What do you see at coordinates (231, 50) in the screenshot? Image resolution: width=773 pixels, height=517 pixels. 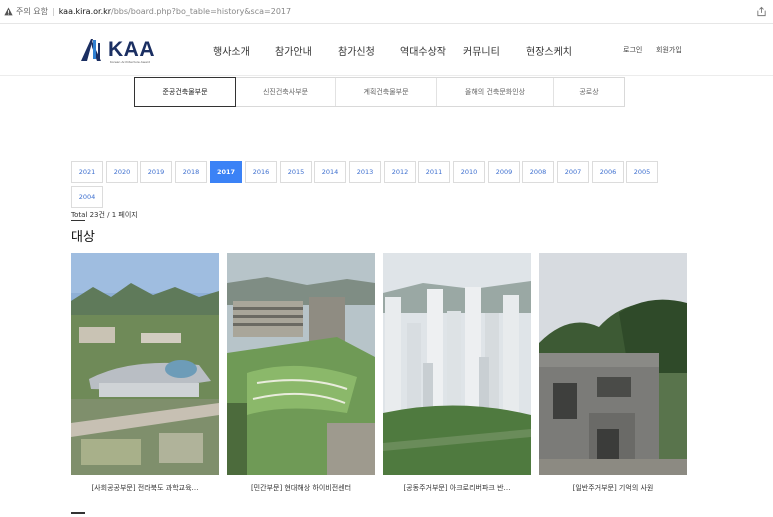 I see `nav-item-event-intro: 행사소개` at bounding box center [231, 50].